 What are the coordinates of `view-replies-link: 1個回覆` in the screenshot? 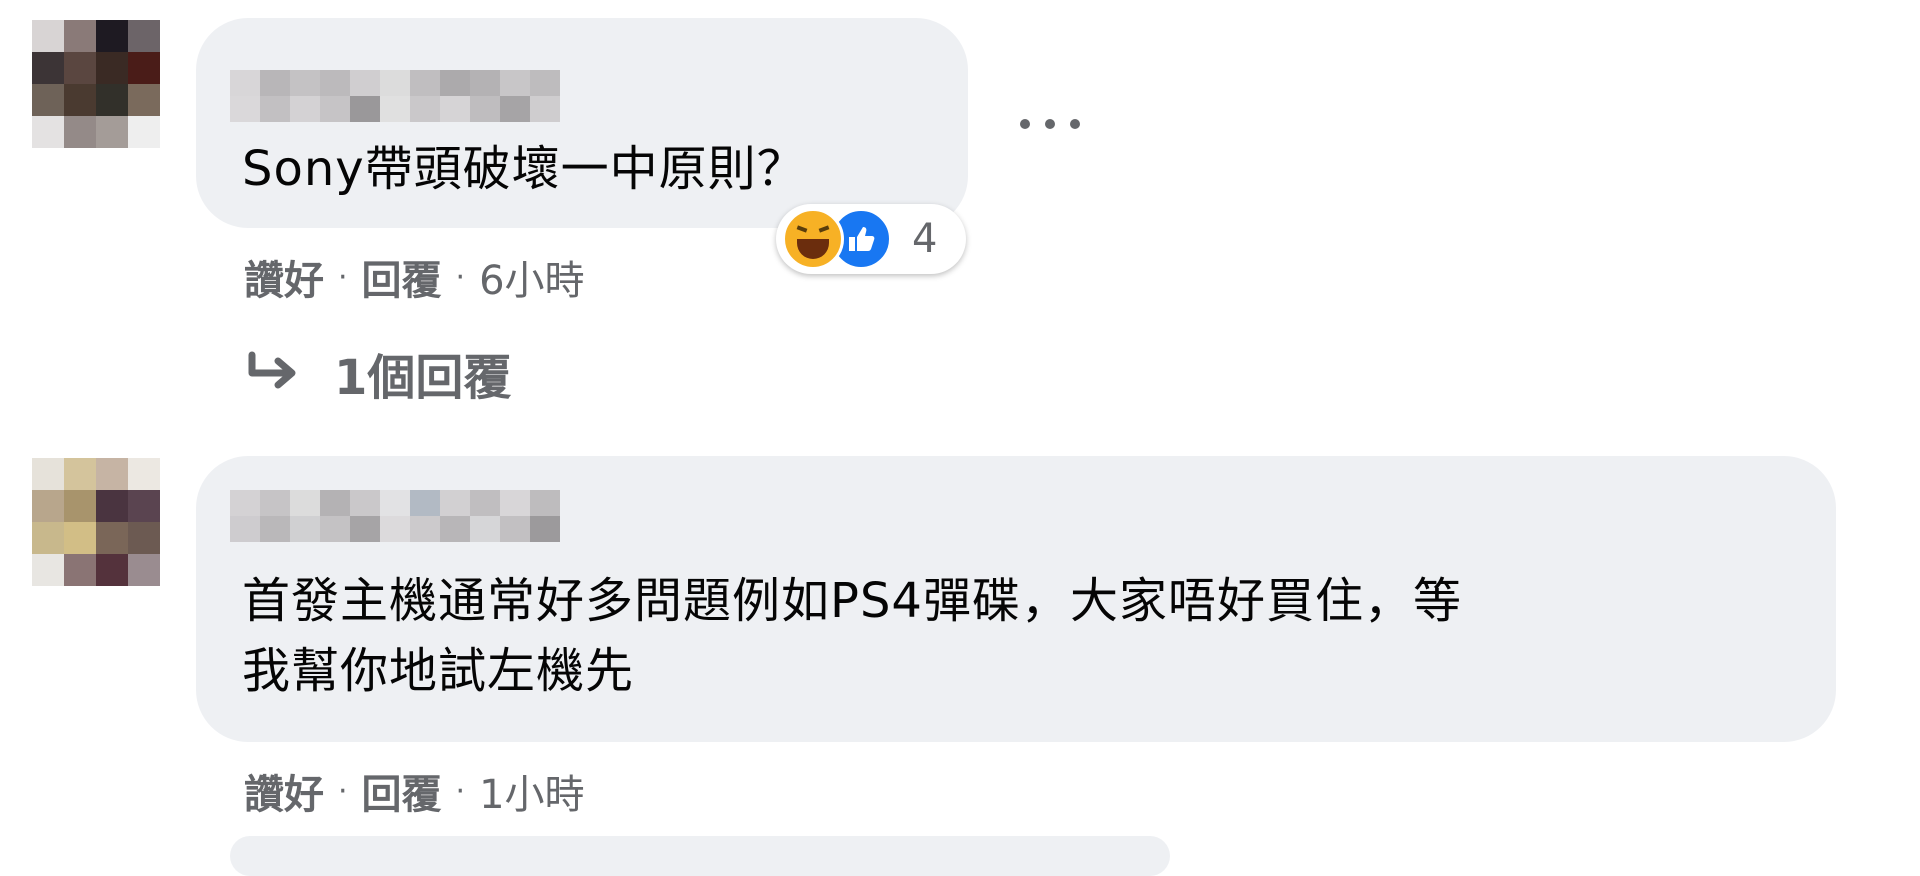 It's located at (378, 373).